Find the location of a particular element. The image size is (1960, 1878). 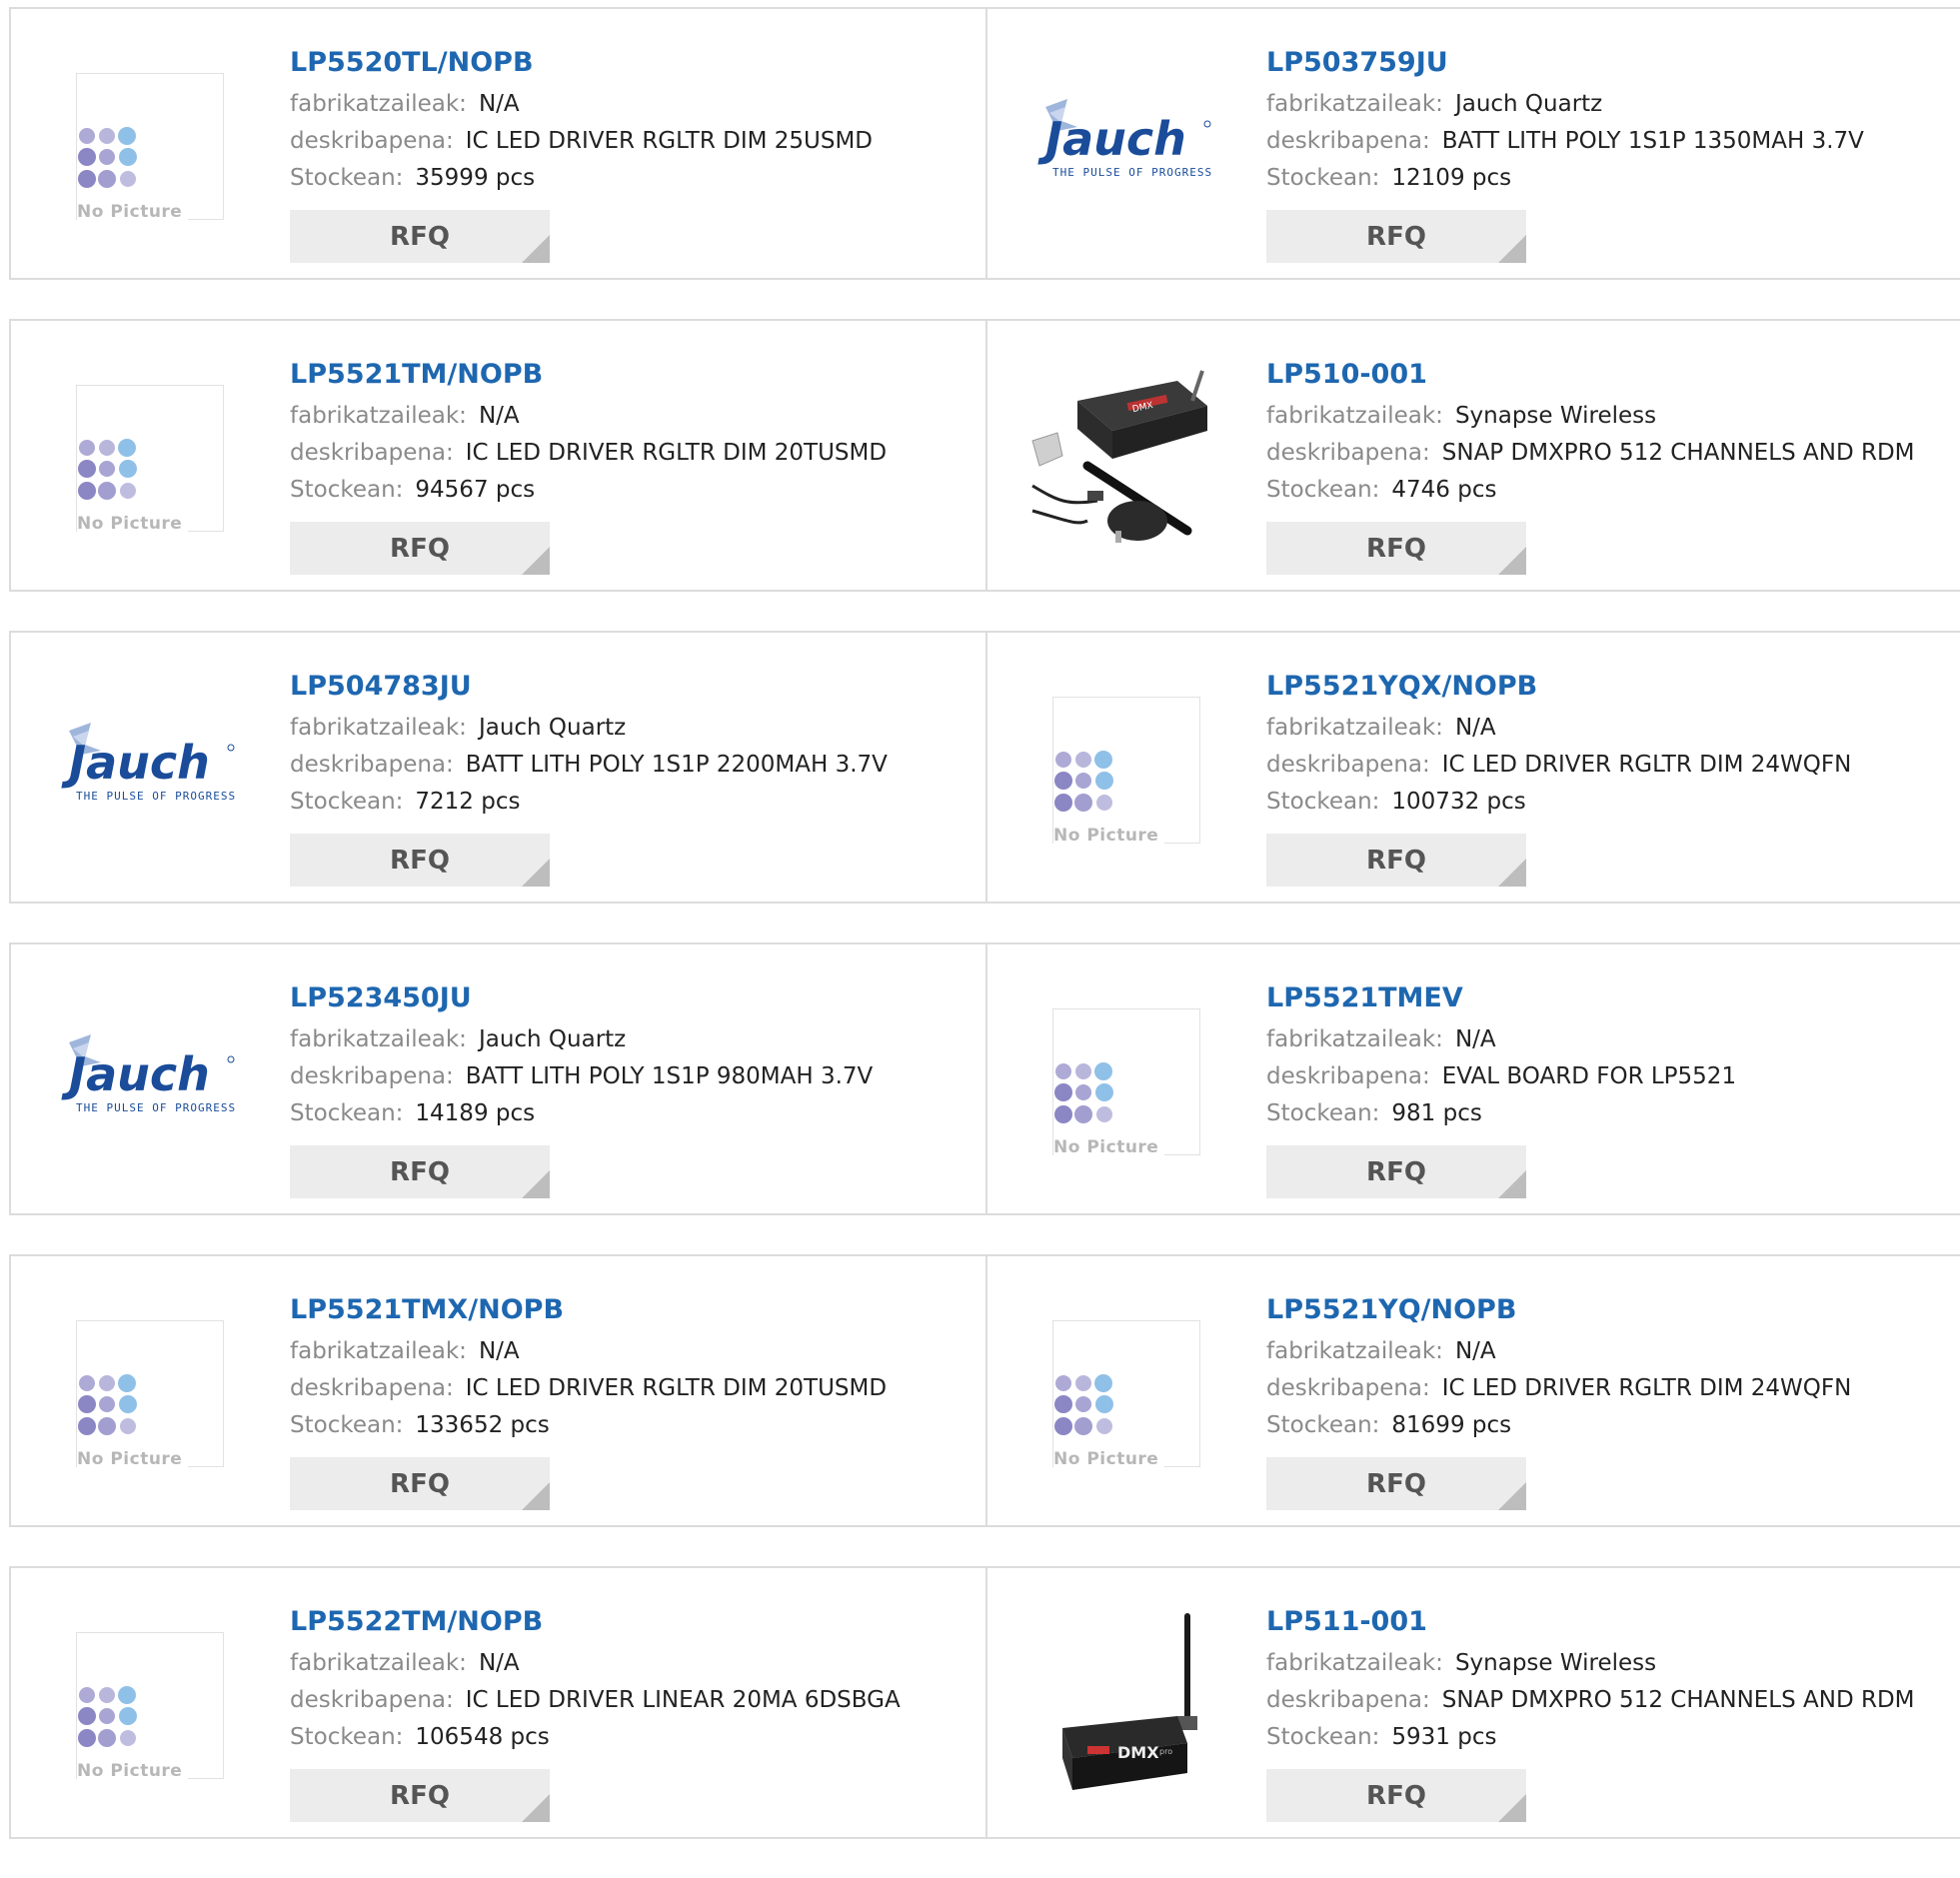

stock-value: 4746 pcs is located at coordinates (1444, 490).